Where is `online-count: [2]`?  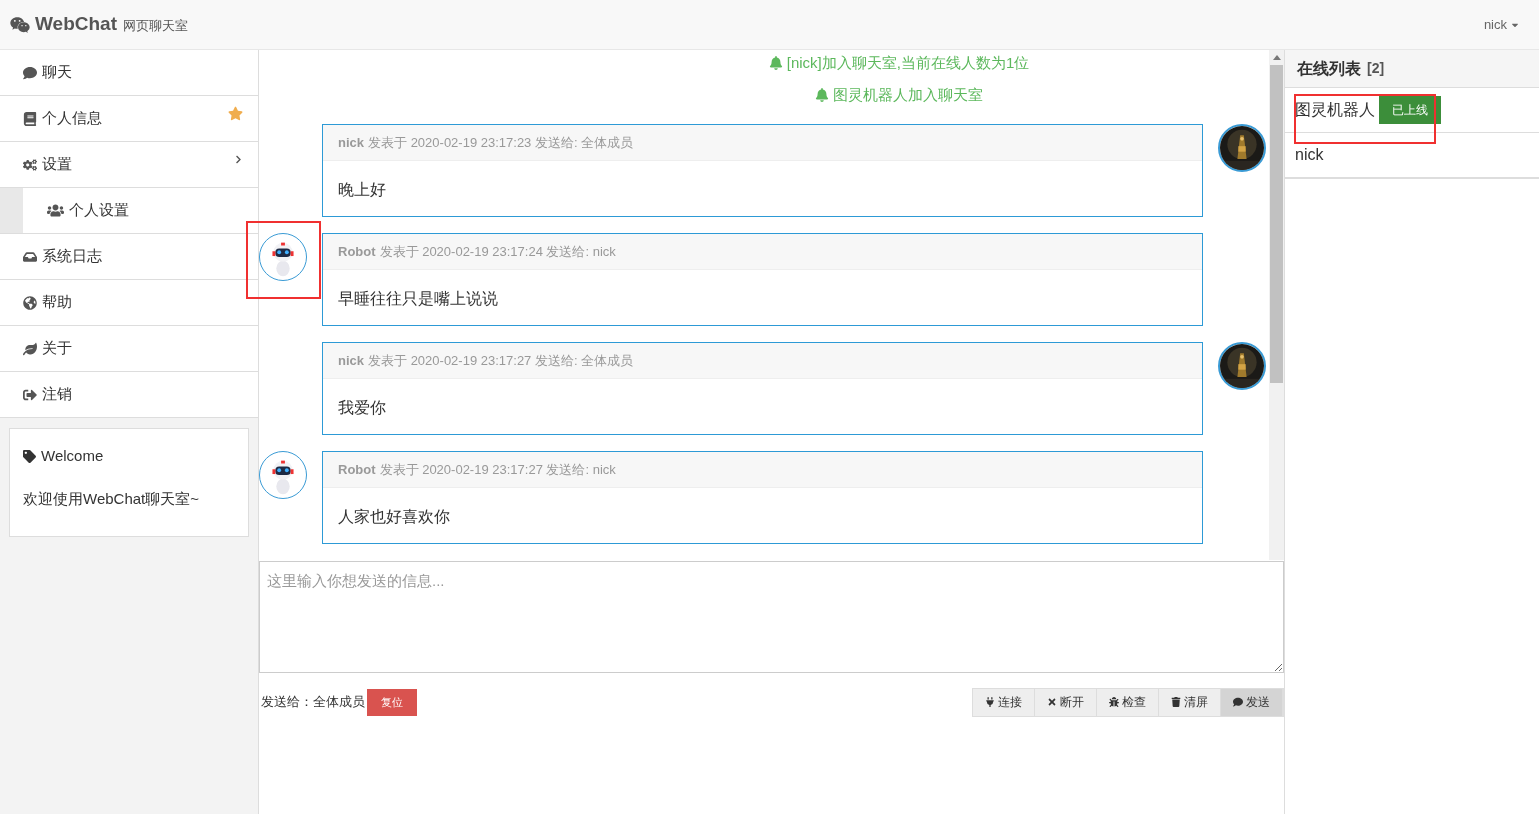
online-count: [2] is located at coordinates (1376, 68).